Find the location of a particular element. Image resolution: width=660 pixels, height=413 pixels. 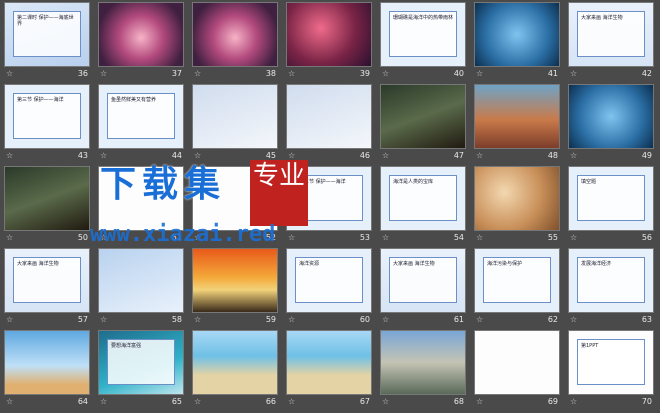

slide-thumbnail-cell: 大家来画 海洋生物 ☆ 42 is located at coordinates (611, 41).